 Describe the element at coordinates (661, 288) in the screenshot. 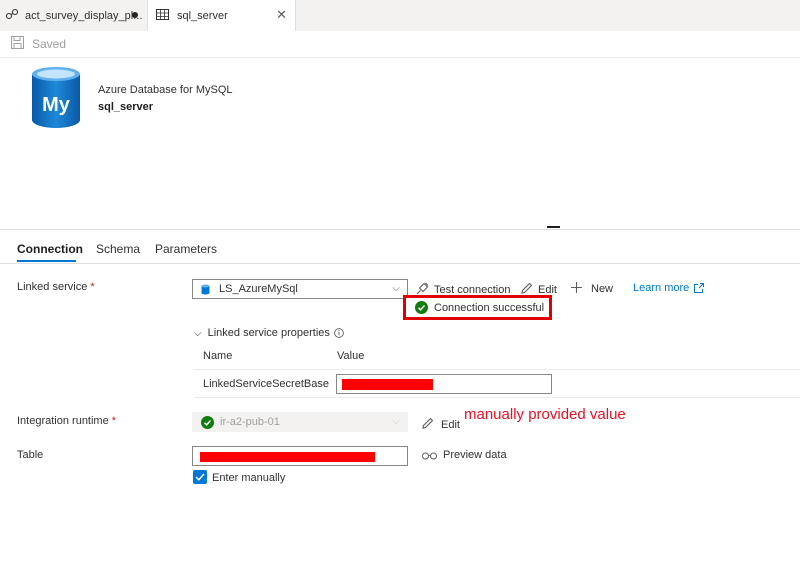

I see `learn-more-label: Learn more` at that location.